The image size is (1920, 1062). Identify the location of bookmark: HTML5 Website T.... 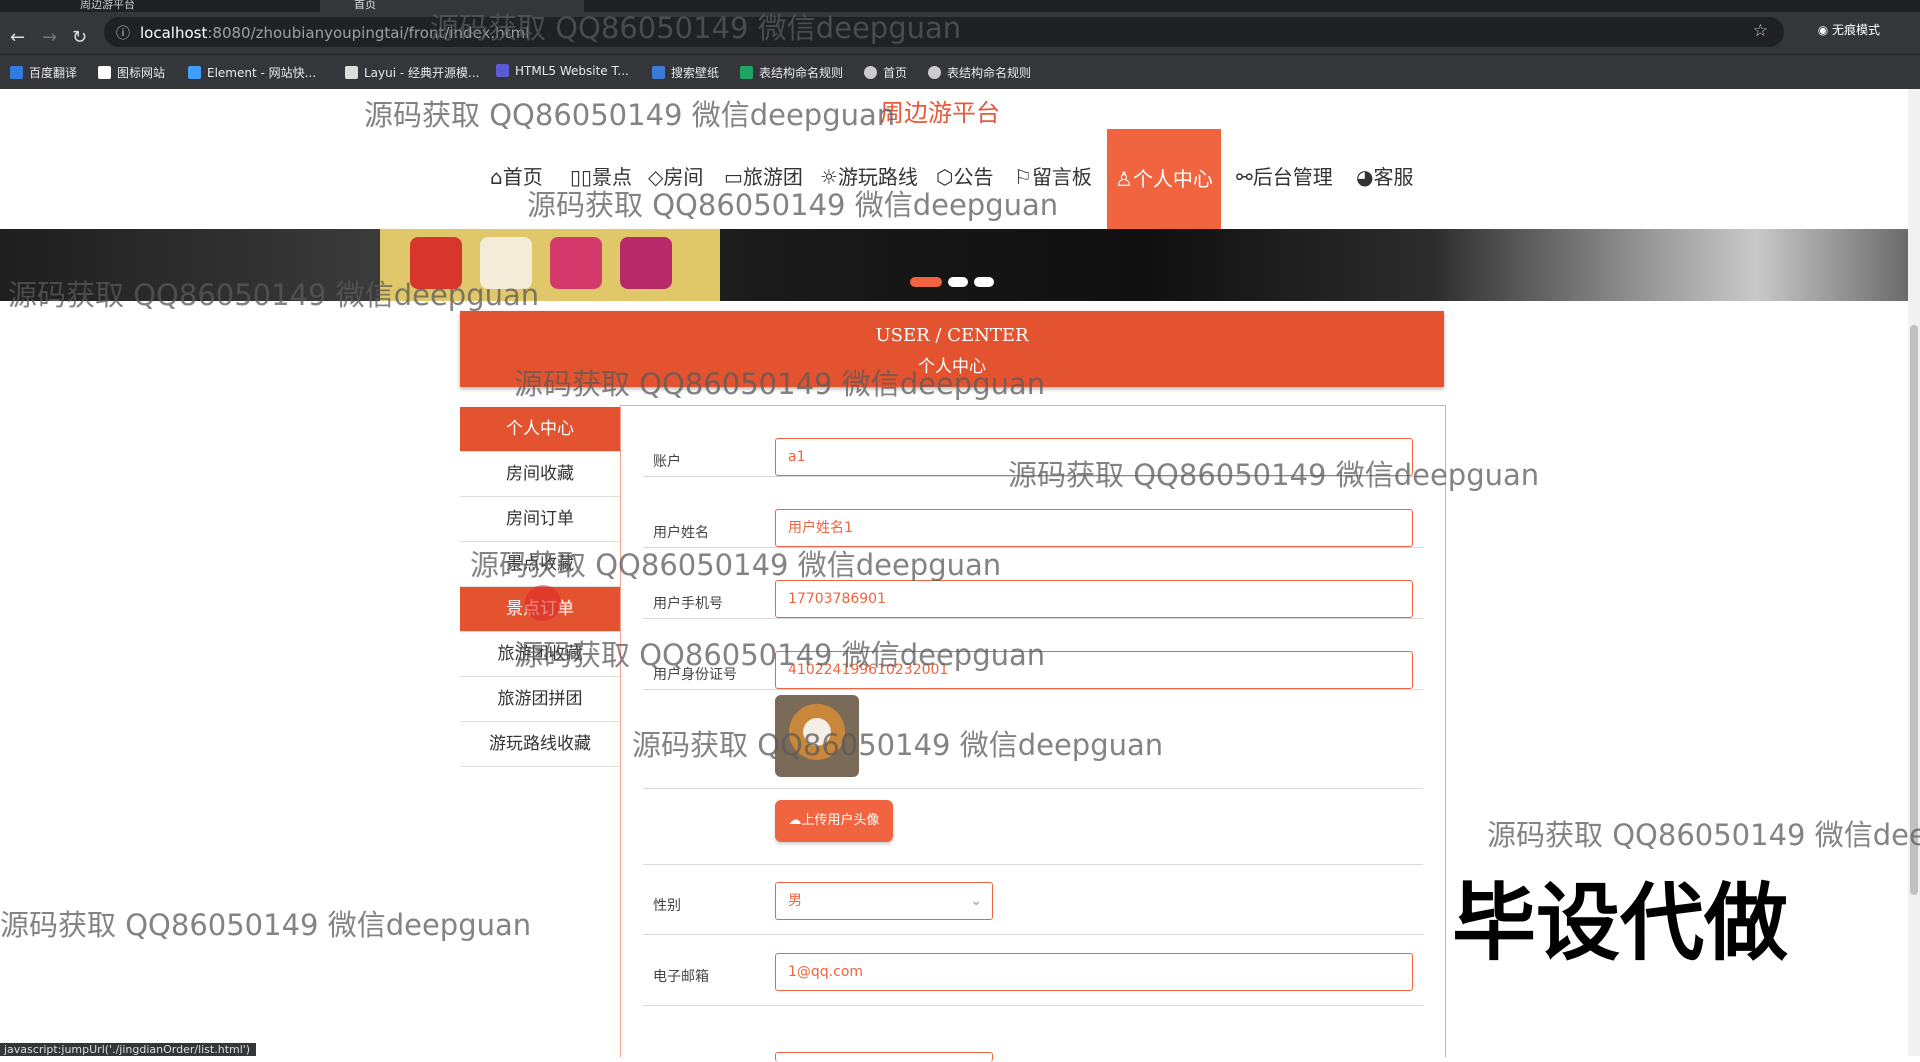
(562, 71).